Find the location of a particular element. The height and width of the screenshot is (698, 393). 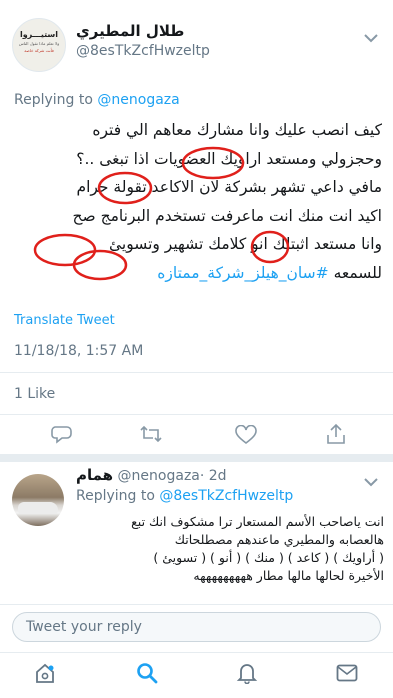

reply-display-name: همام is located at coordinates (94, 475).